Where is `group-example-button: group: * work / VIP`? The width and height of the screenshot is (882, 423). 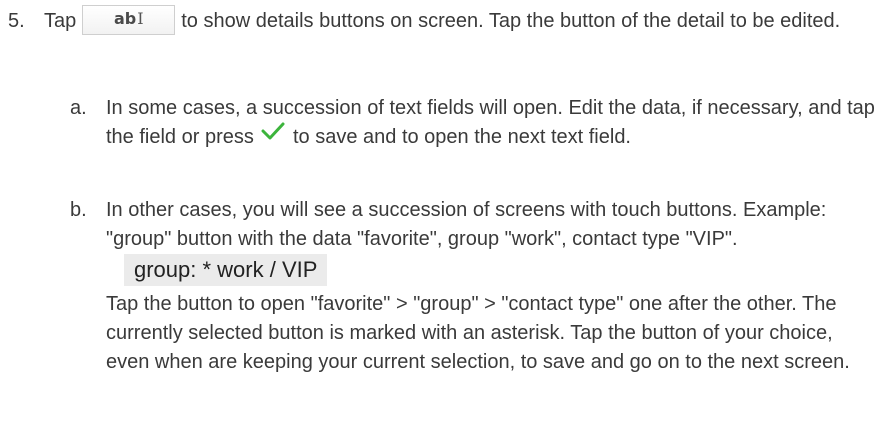 group-example-button: group: * work / VIP is located at coordinates (226, 270).